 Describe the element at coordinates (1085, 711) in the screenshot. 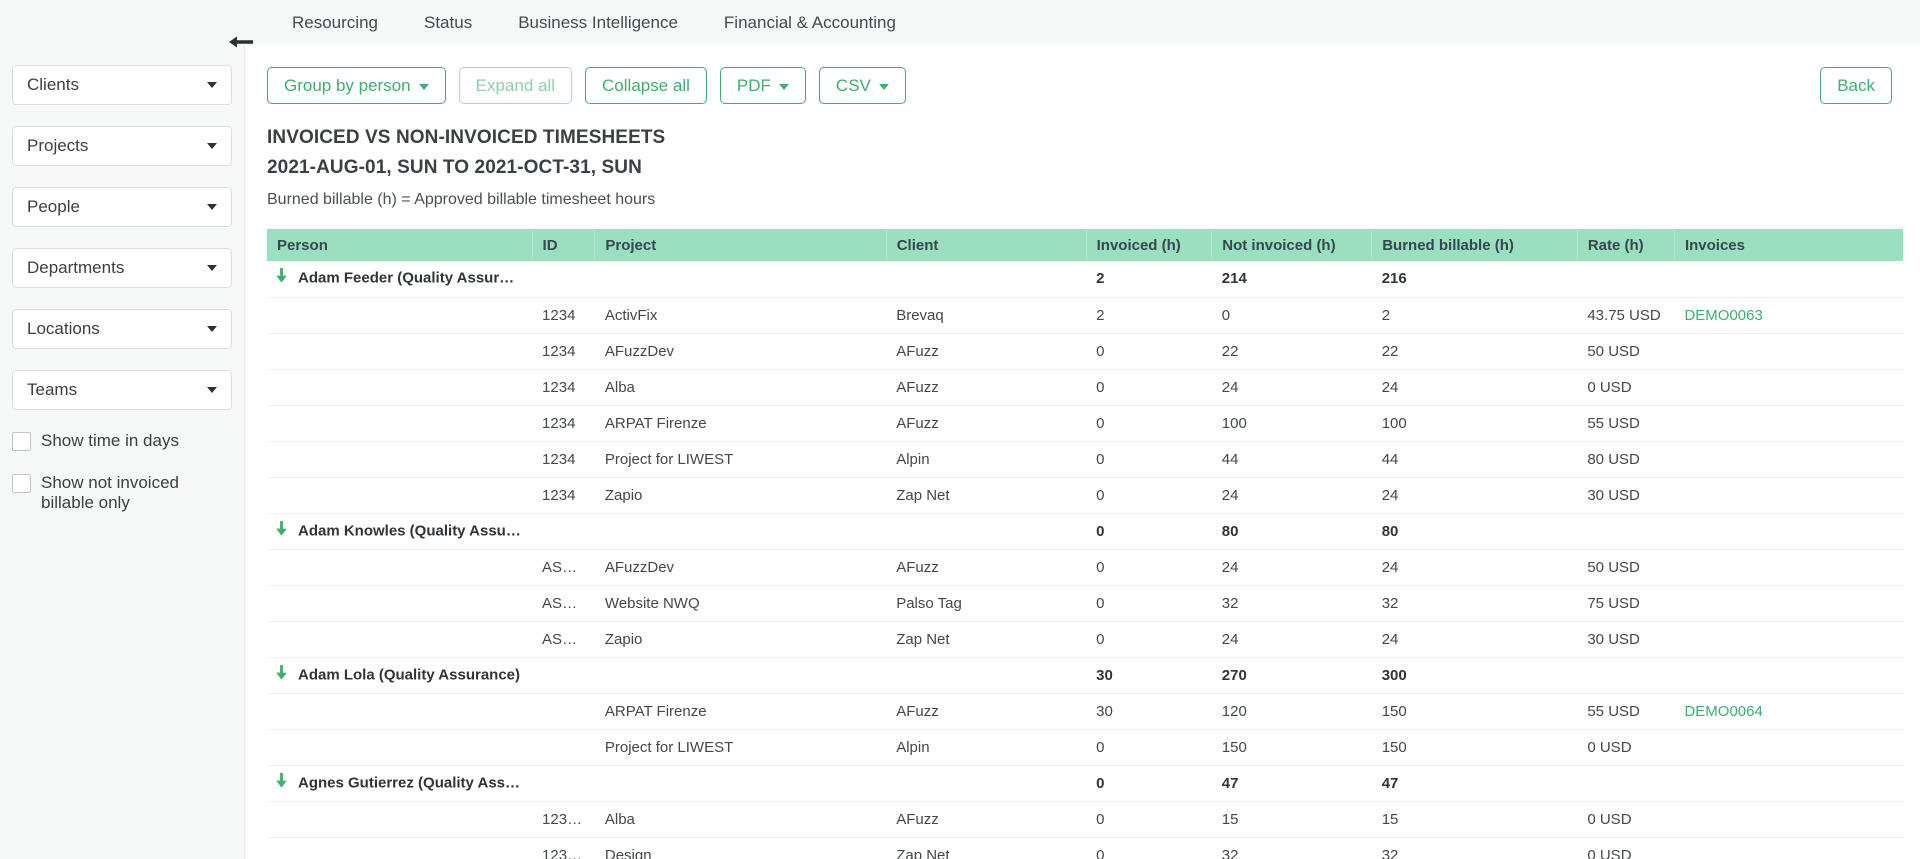

I see `table-row: ARPAT Firenze AFuzz 30 120 150 55 USD DEMO0064` at that location.